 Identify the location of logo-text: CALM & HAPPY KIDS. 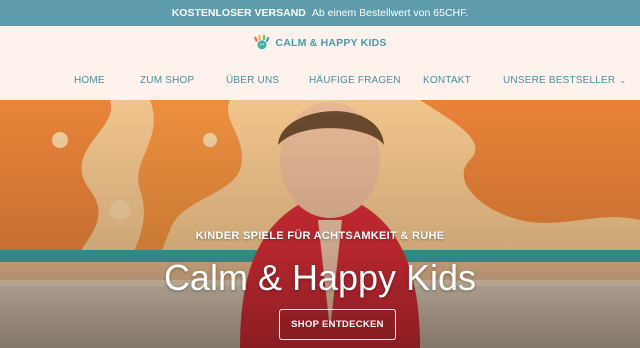
(331, 43).